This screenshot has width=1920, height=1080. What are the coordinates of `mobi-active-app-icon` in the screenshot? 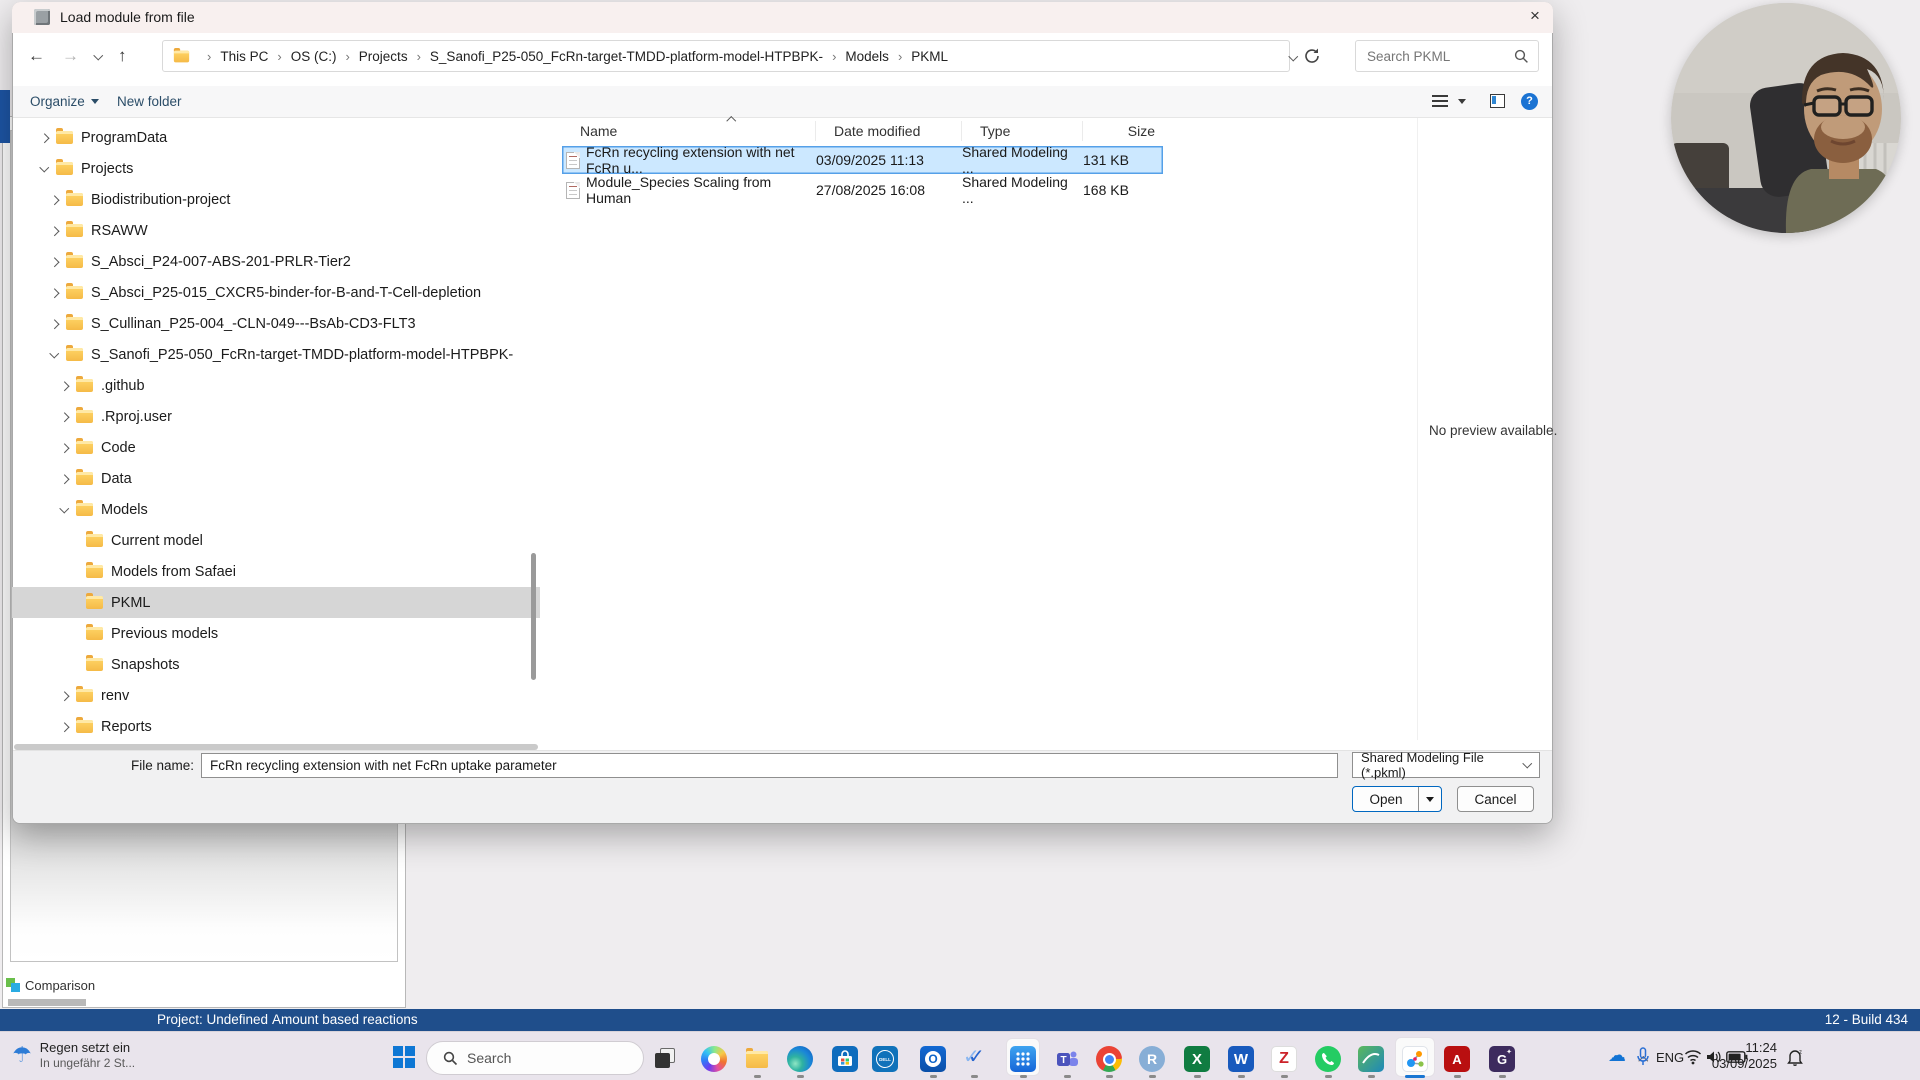 It's located at (1415, 1059).